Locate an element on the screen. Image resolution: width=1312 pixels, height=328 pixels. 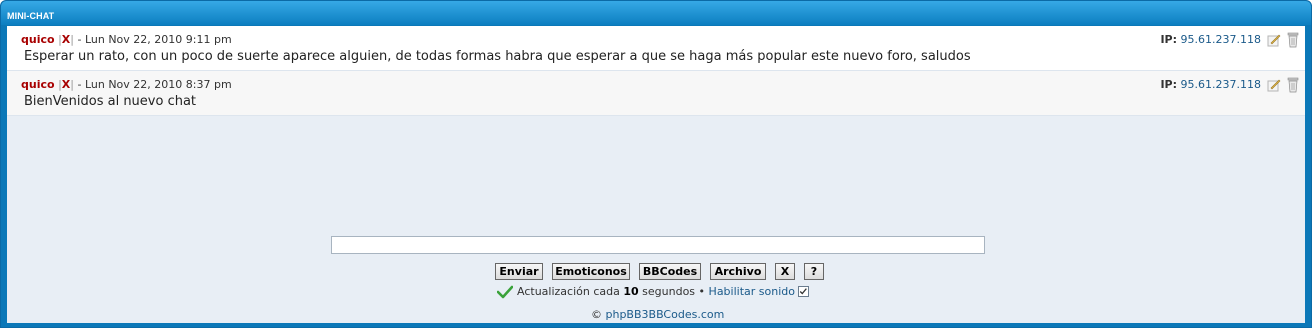
refresh-interval: 10 is located at coordinates (631, 291).